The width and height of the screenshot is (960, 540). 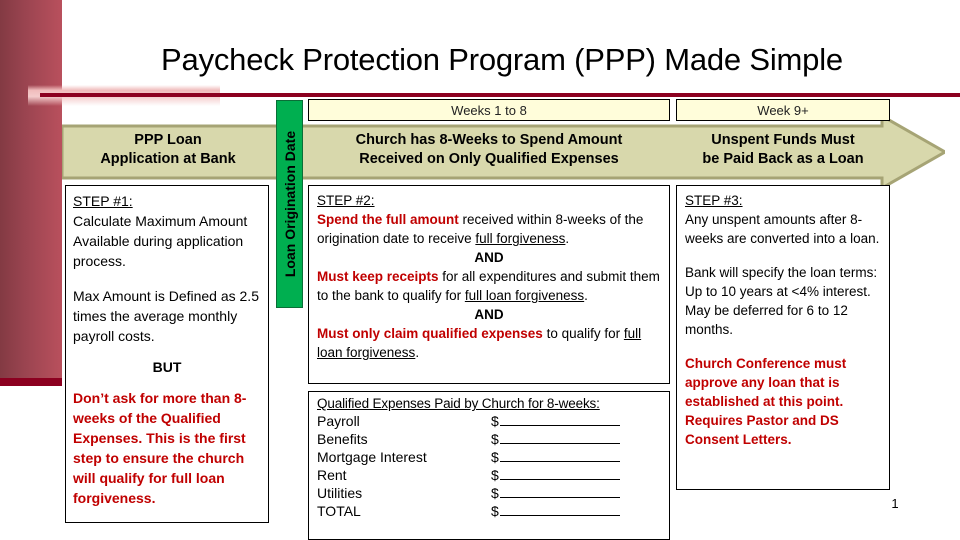 What do you see at coordinates (783, 110) in the screenshot?
I see `timeline-period-week-9-plus: Week 9+` at bounding box center [783, 110].